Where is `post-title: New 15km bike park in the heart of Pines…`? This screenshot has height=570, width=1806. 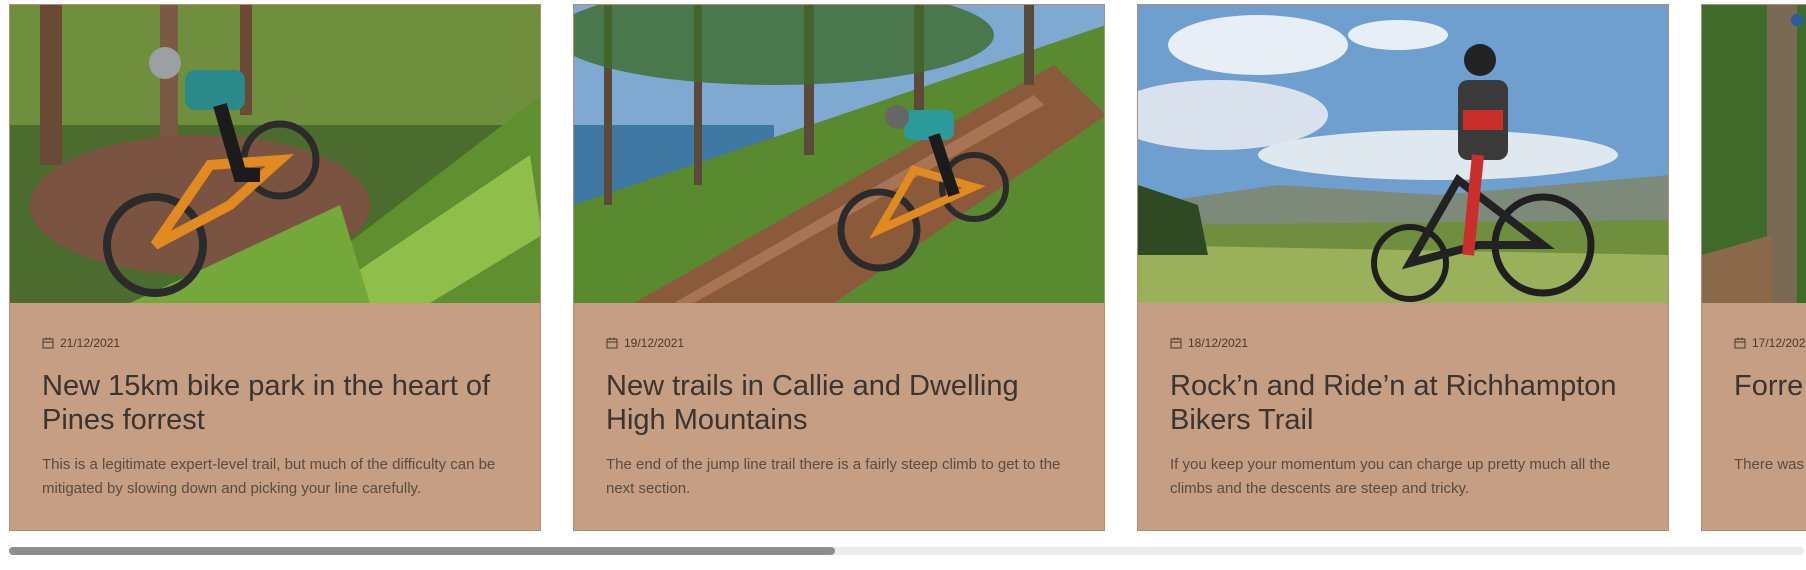
post-title: New 15km bike park in the heart of Pines… is located at coordinates (282, 403).